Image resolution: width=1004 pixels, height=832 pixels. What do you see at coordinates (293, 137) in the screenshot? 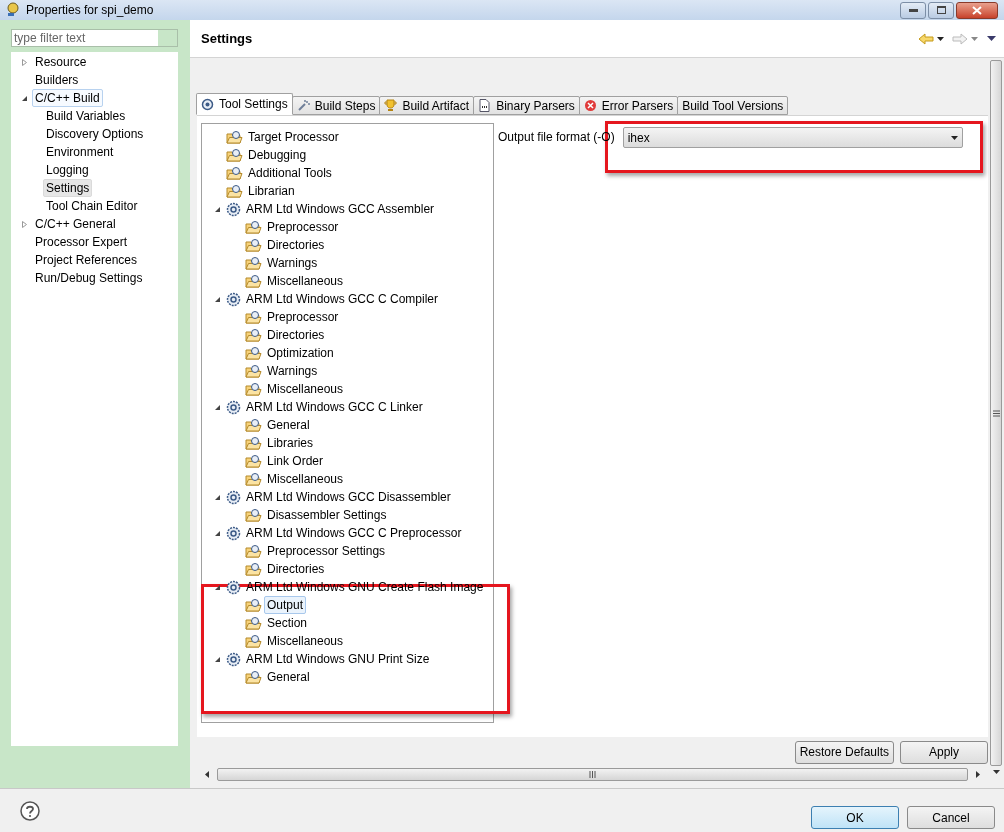
I see `tree-item: Target Processor` at bounding box center [293, 137].